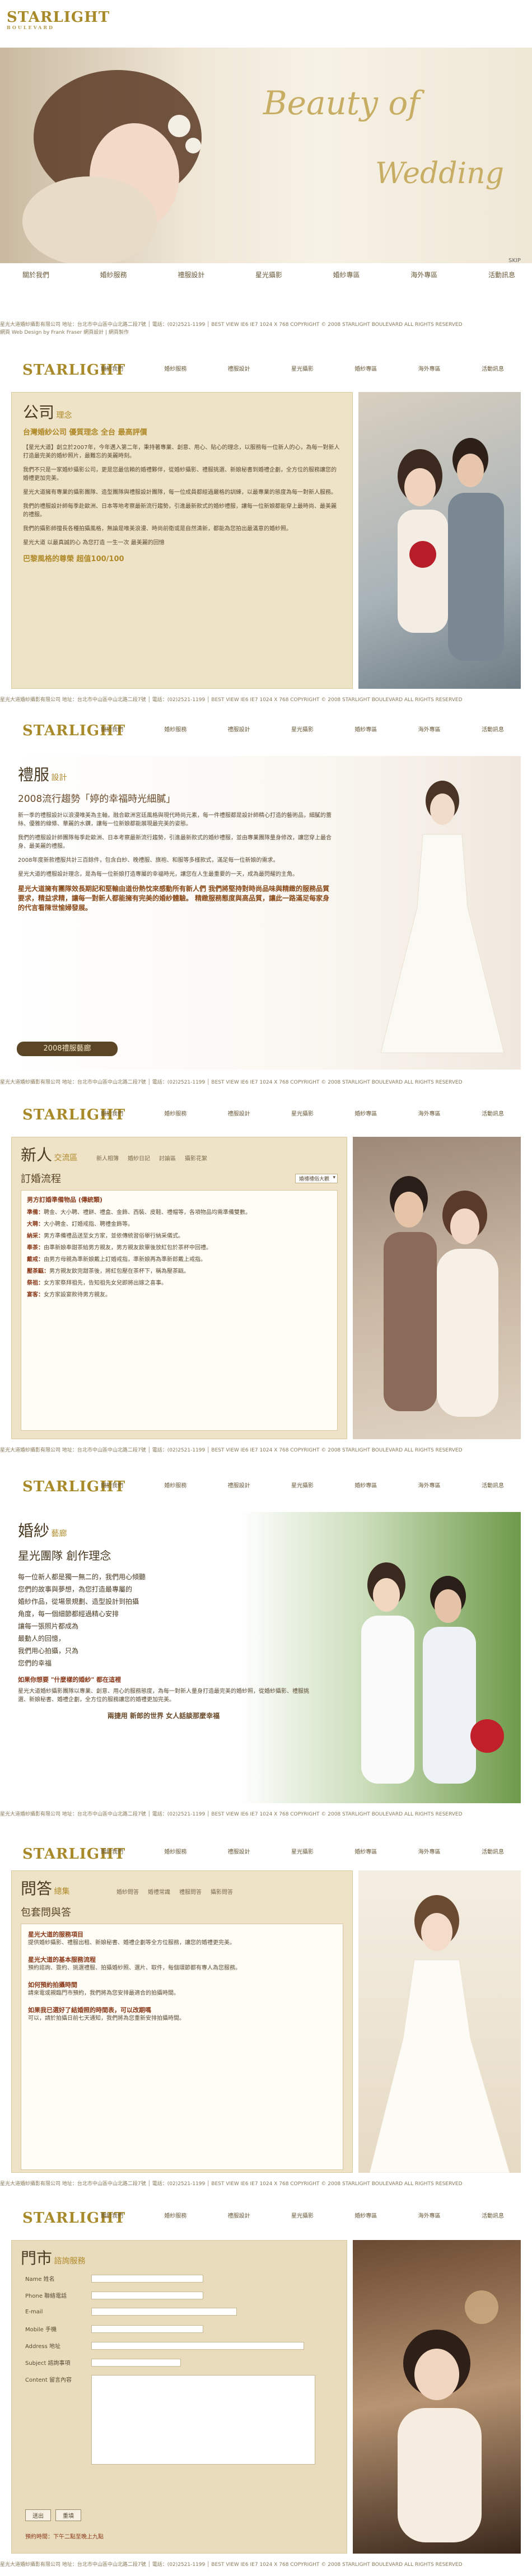 The height and width of the screenshot is (2576, 532). What do you see at coordinates (108, 1158) in the screenshot?
I see `tab-album: 新人相簿` at bounding box center [108, 1158].